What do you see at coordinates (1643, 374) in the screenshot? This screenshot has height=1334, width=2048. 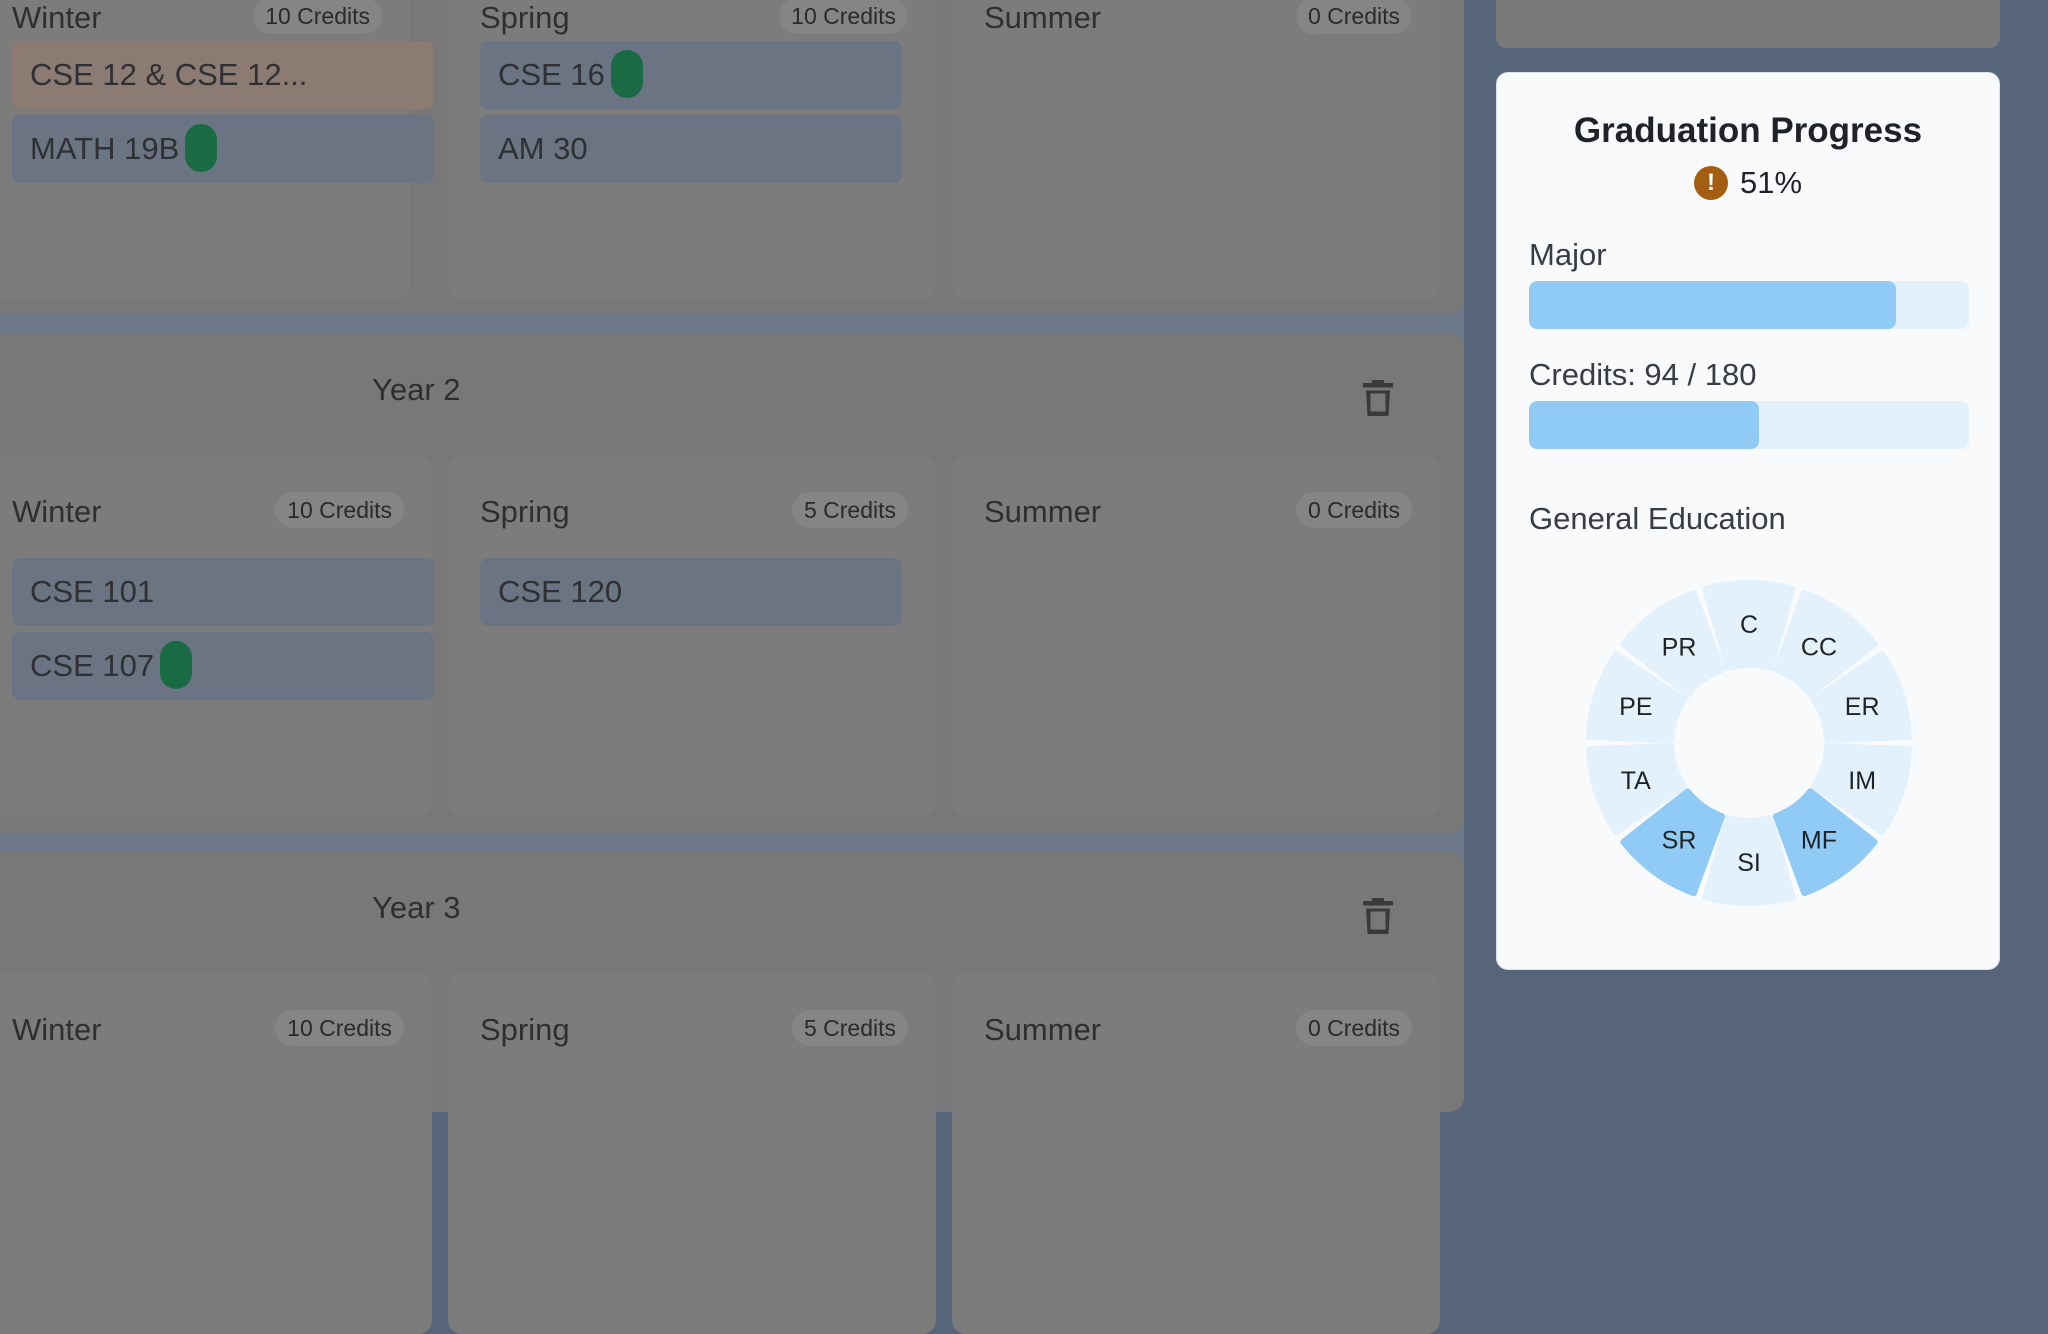 I see `credits-label: Credits: 94 / 180` at bounding box center [1643, 374].